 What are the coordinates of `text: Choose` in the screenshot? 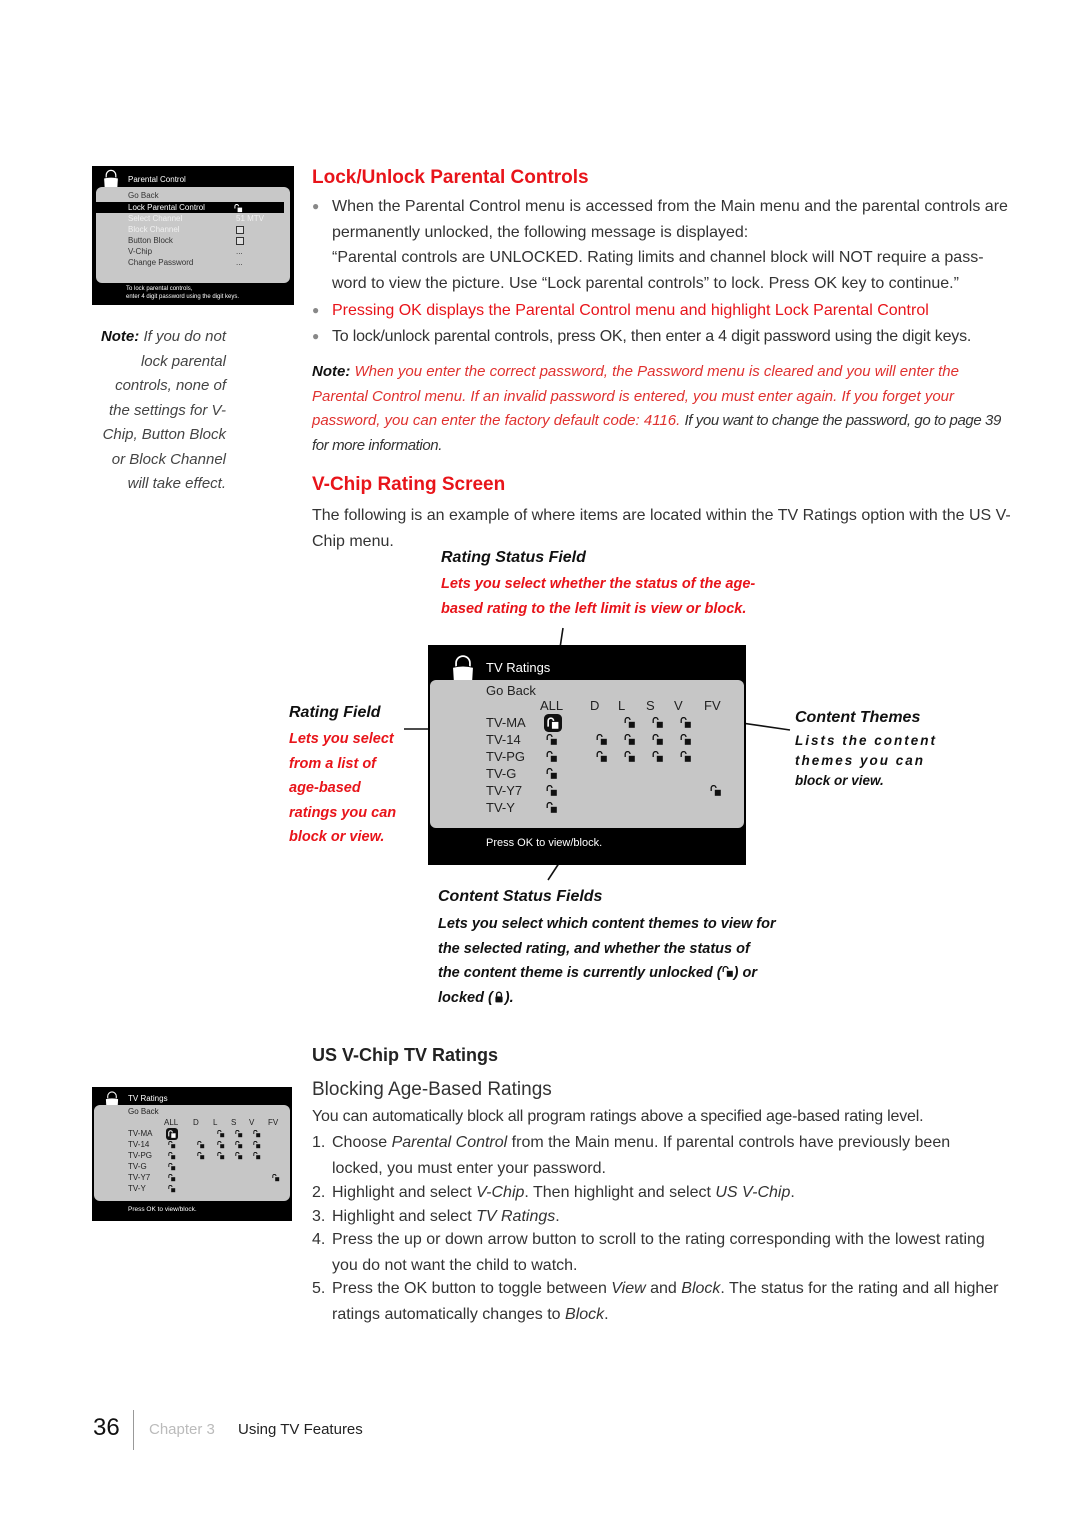 It's located at (362, 1142).